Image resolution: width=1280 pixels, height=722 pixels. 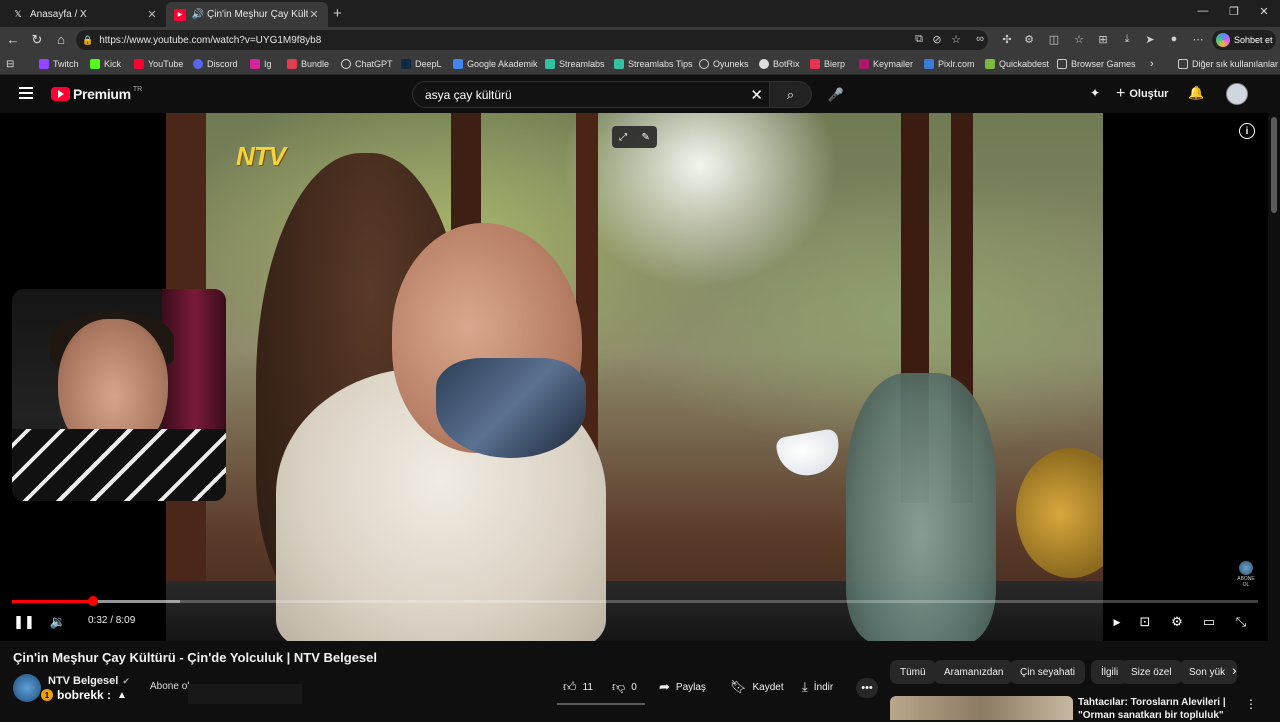 What do you see at coordinates (1142, 94) in the screenshot?
I see `create-button: + Oluştur` at bounding box center [1142, 94].